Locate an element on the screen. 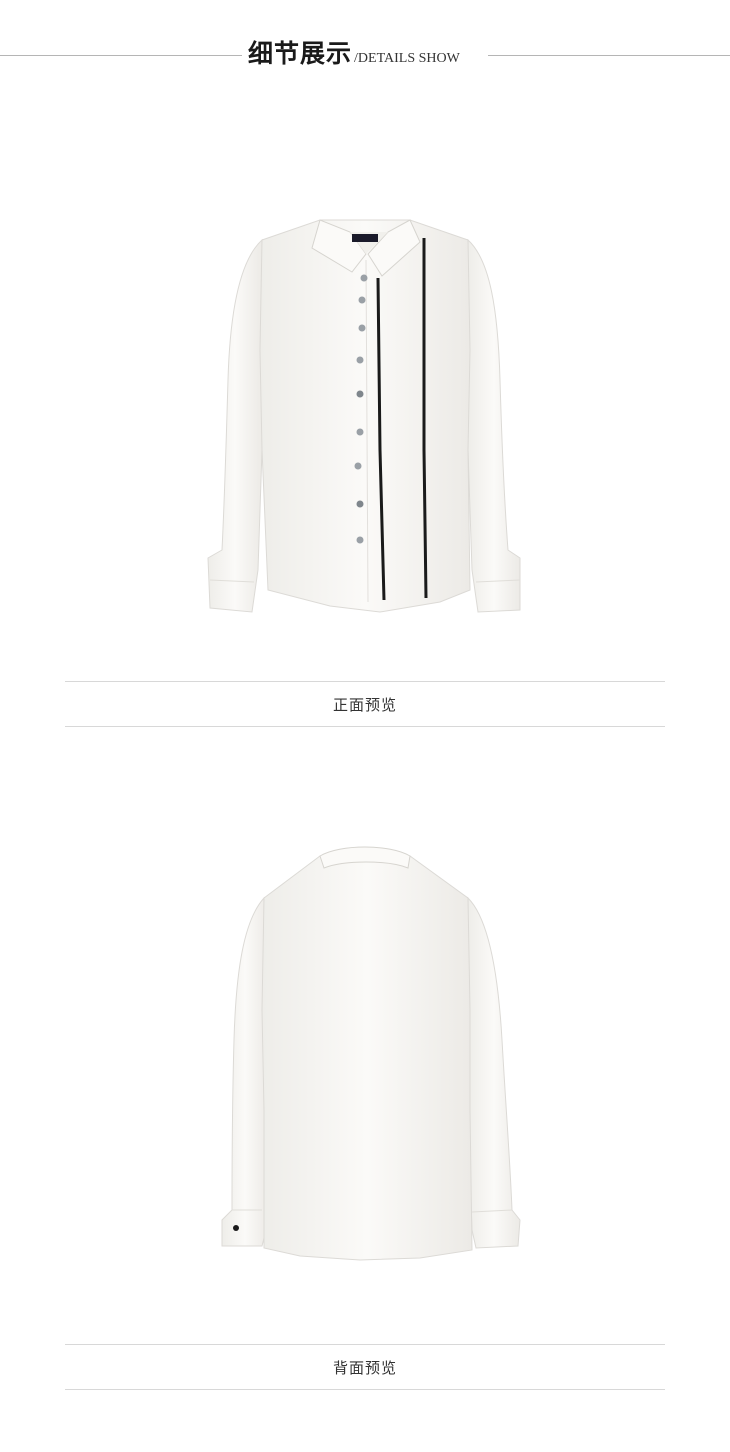 Image resolution: width=730 pixels, height=1452 pixels. back-view-caption-text: 背面预览 is located at coordinates (364, 1367).